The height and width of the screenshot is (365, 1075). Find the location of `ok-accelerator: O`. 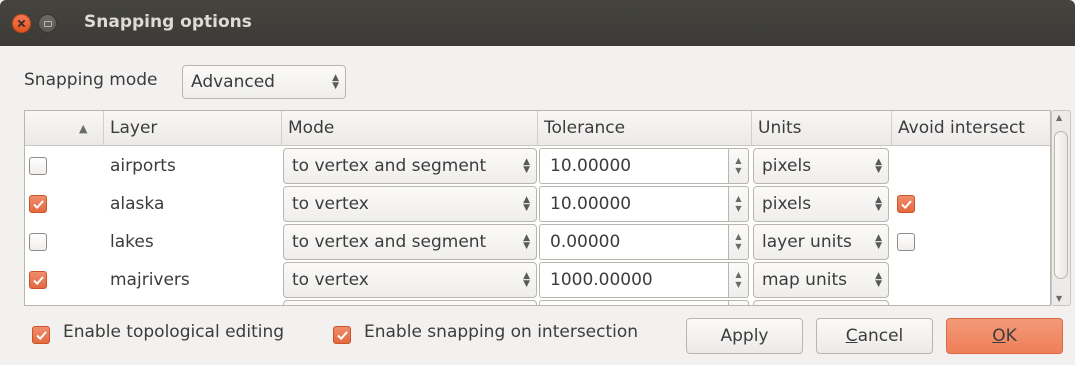

ok-accelerator: O is located at coordinates (999, 336).